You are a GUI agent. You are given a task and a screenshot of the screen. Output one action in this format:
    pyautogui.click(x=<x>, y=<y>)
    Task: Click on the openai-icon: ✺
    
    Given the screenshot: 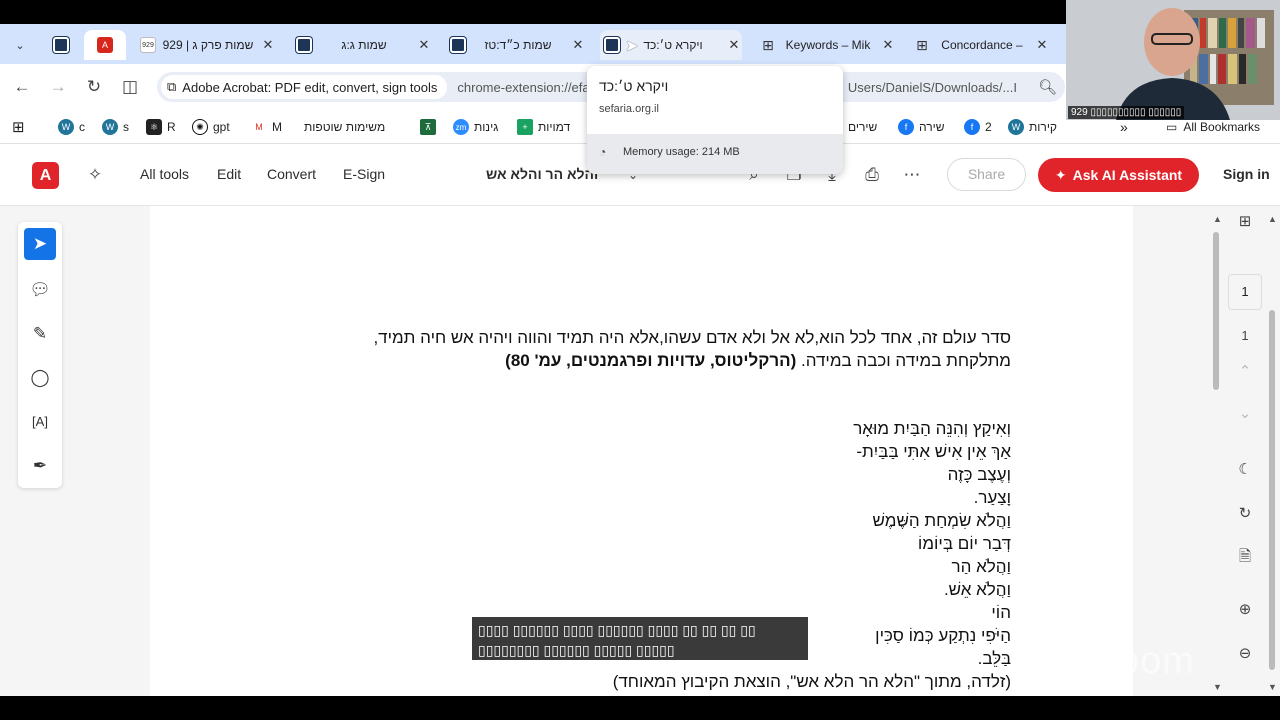 What is the action you would take?
    pyautogui.click(x=200, y=127)
    